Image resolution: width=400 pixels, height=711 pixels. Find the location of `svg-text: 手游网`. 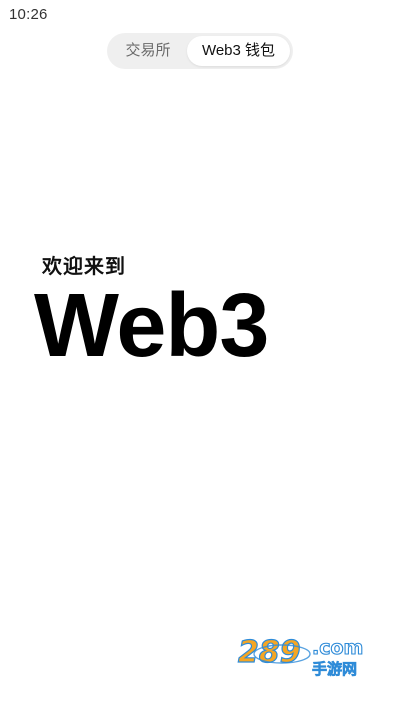

svg-text: 手游网 is located at coordinates (334, 669).